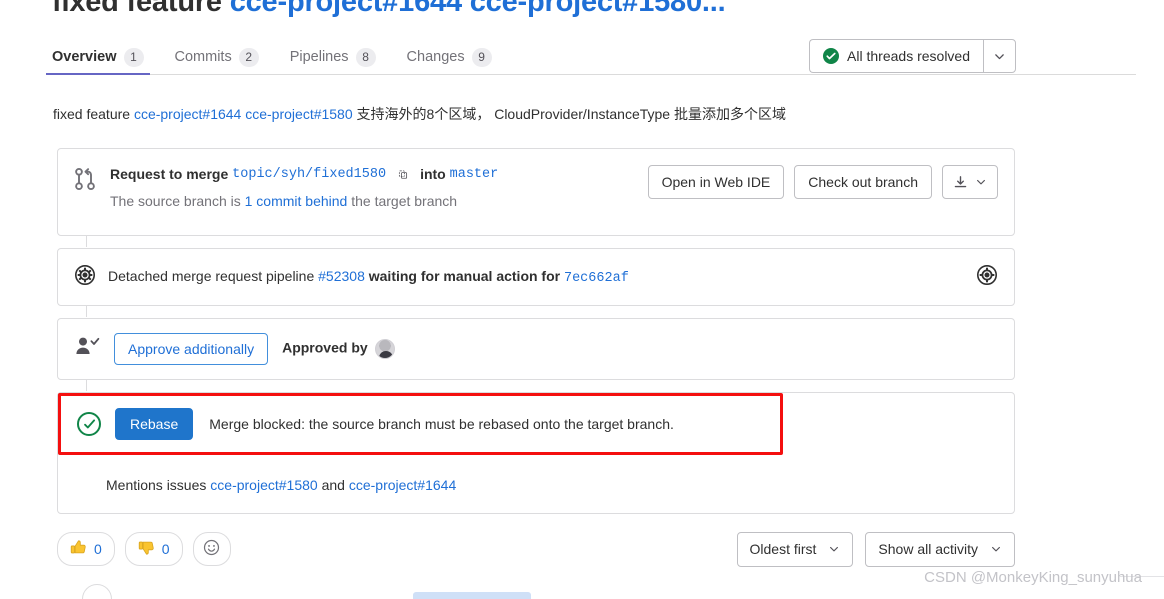  What do you see at coordinates (987, 277) in the screenshot?
I see `gear-icon` at bounding box center [987, 277].